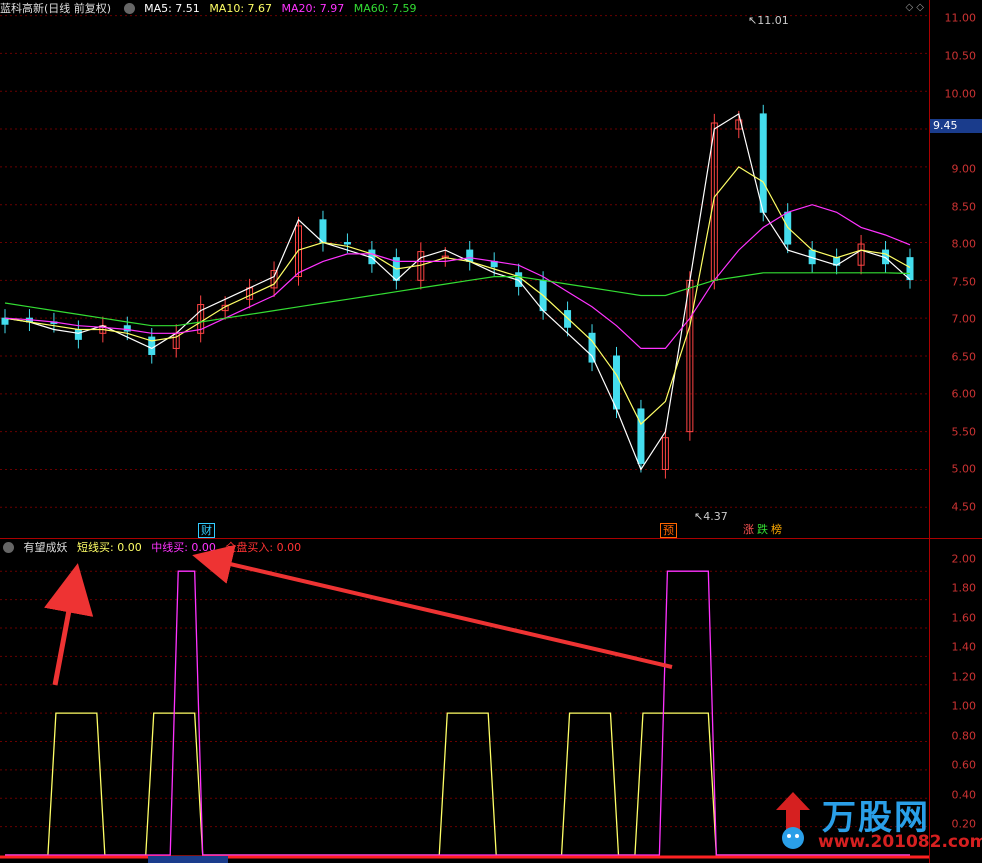 The image size is (982, 863). Describe the element at coordinates (206, 530) in the screenshot. I see `financial-report-marker: 财` at that location.